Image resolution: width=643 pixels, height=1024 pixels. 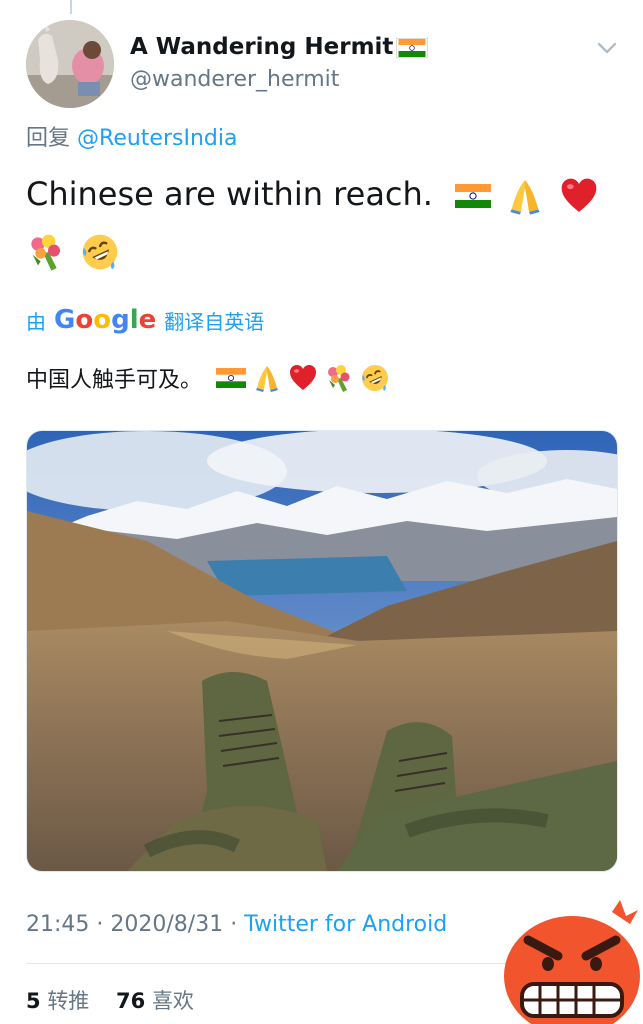 What do you see at coordinates (131, 1001) in the screenshot?
I see `likes-count: 76` at bounding box center [131, 1001].